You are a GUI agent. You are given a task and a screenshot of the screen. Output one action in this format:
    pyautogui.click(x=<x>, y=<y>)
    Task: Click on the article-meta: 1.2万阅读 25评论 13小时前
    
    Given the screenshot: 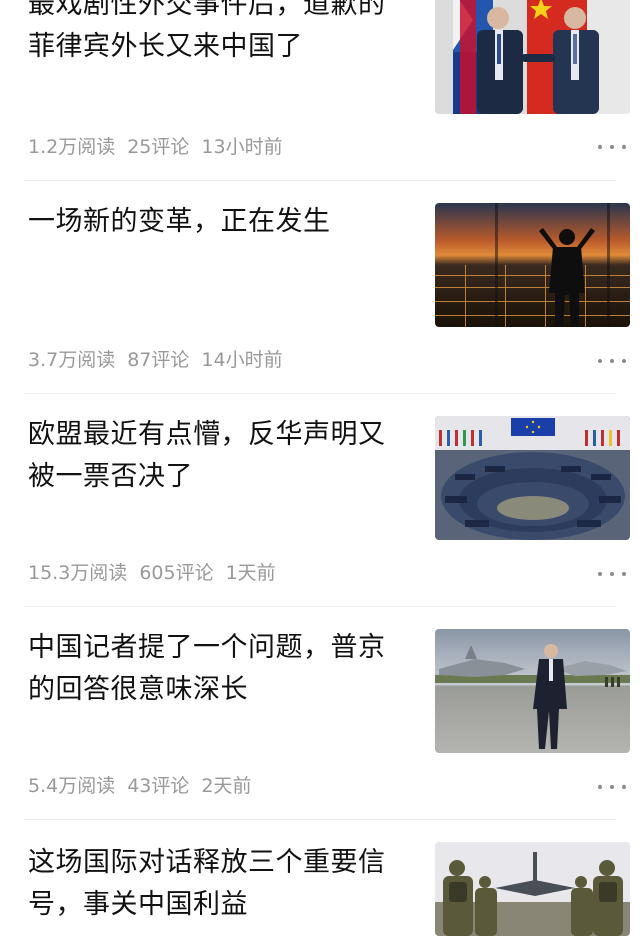 What is the action you would take?
    pyautogui.click(x=161, y=145)
    